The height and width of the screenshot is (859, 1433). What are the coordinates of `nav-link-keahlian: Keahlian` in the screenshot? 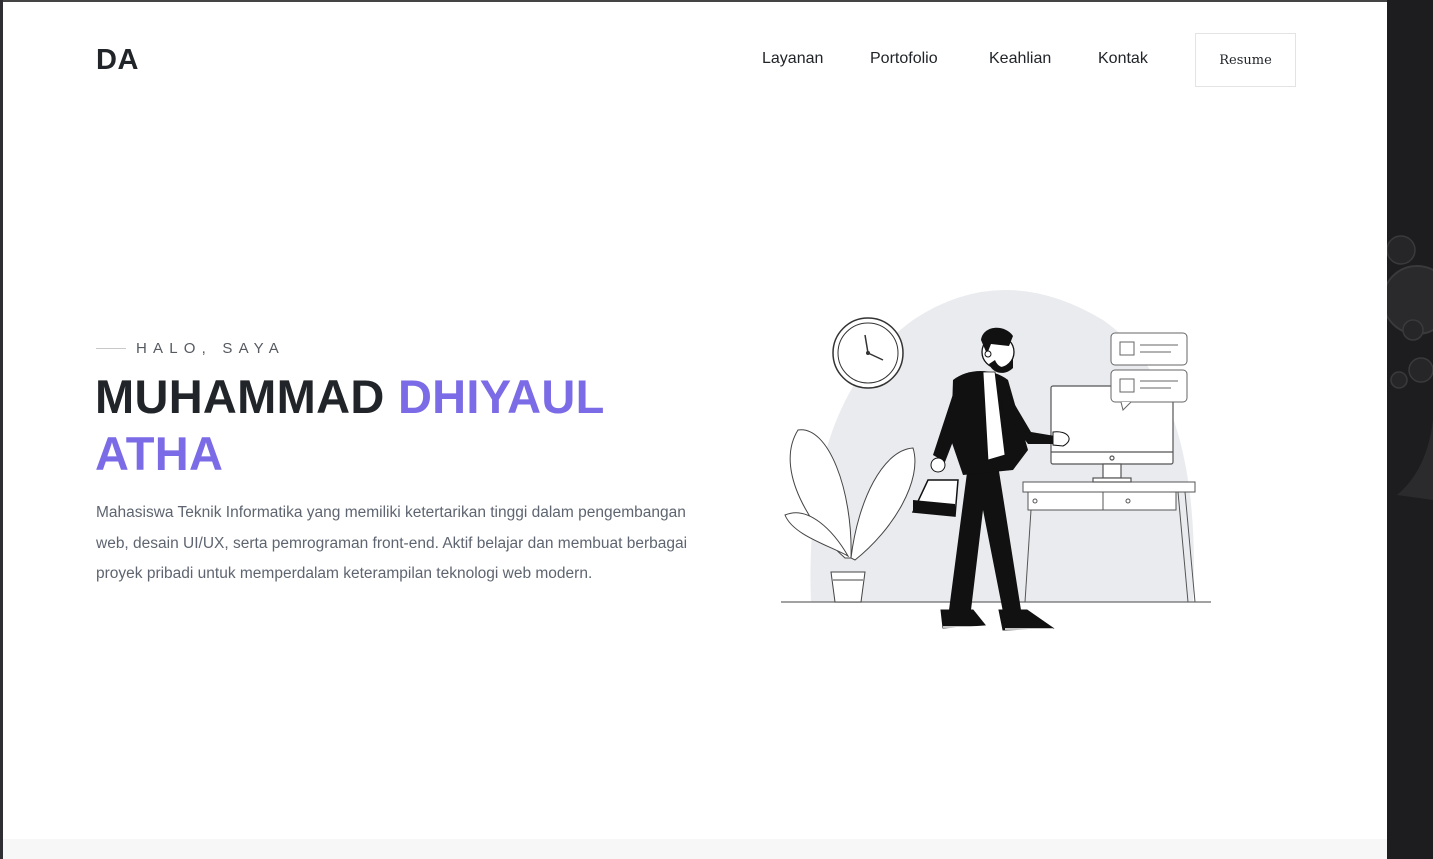 It's located at (1020, 59).